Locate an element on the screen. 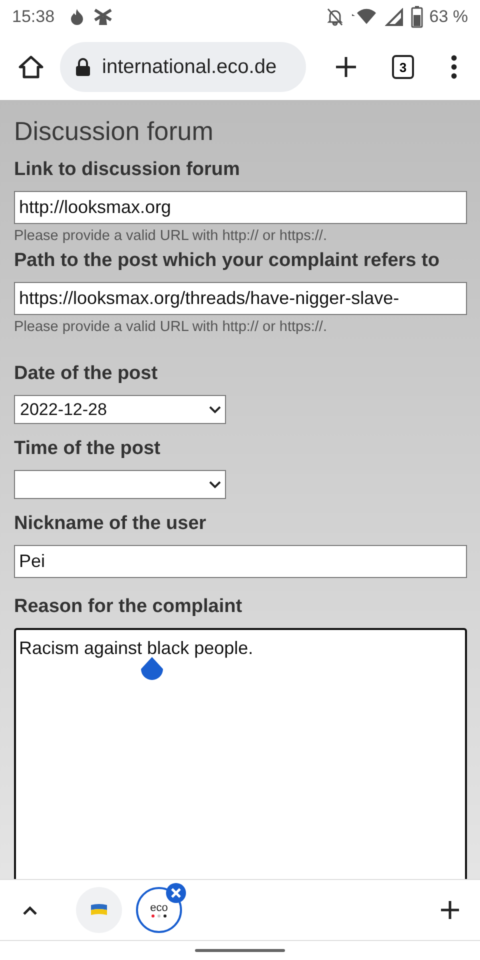  field-label: Reason for the complaint is located at coordinates (129, 607).